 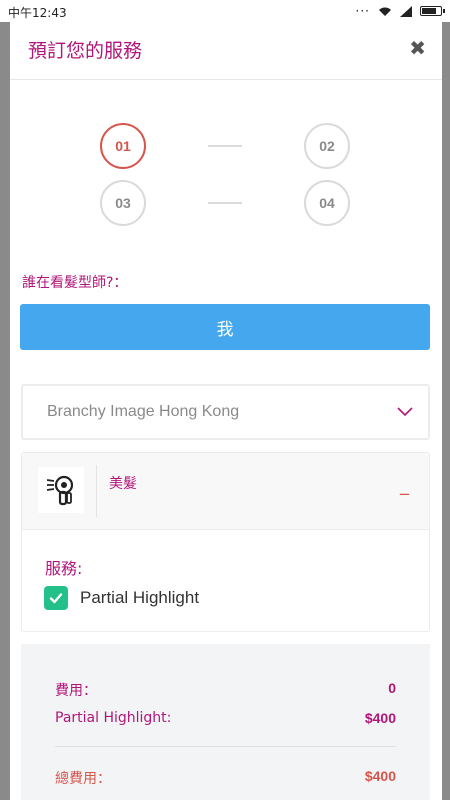 I want to click on close-icon: ✖, so click(x=417, y=48).